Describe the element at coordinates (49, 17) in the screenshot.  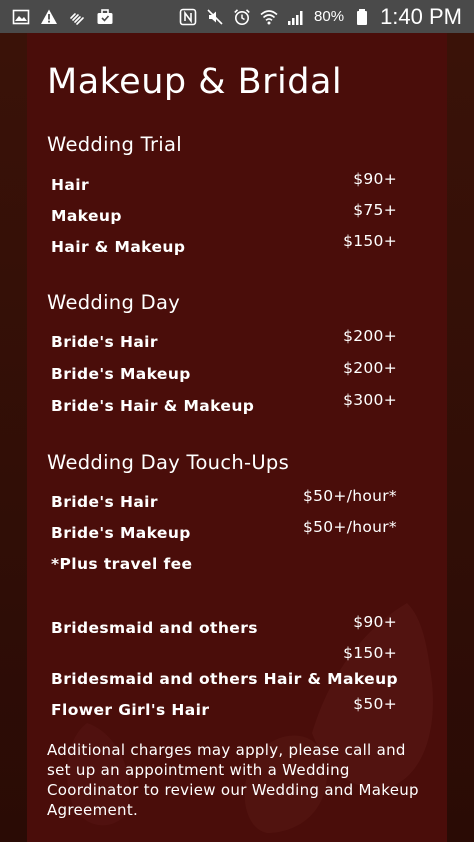
I see `warning-icon` at that location.